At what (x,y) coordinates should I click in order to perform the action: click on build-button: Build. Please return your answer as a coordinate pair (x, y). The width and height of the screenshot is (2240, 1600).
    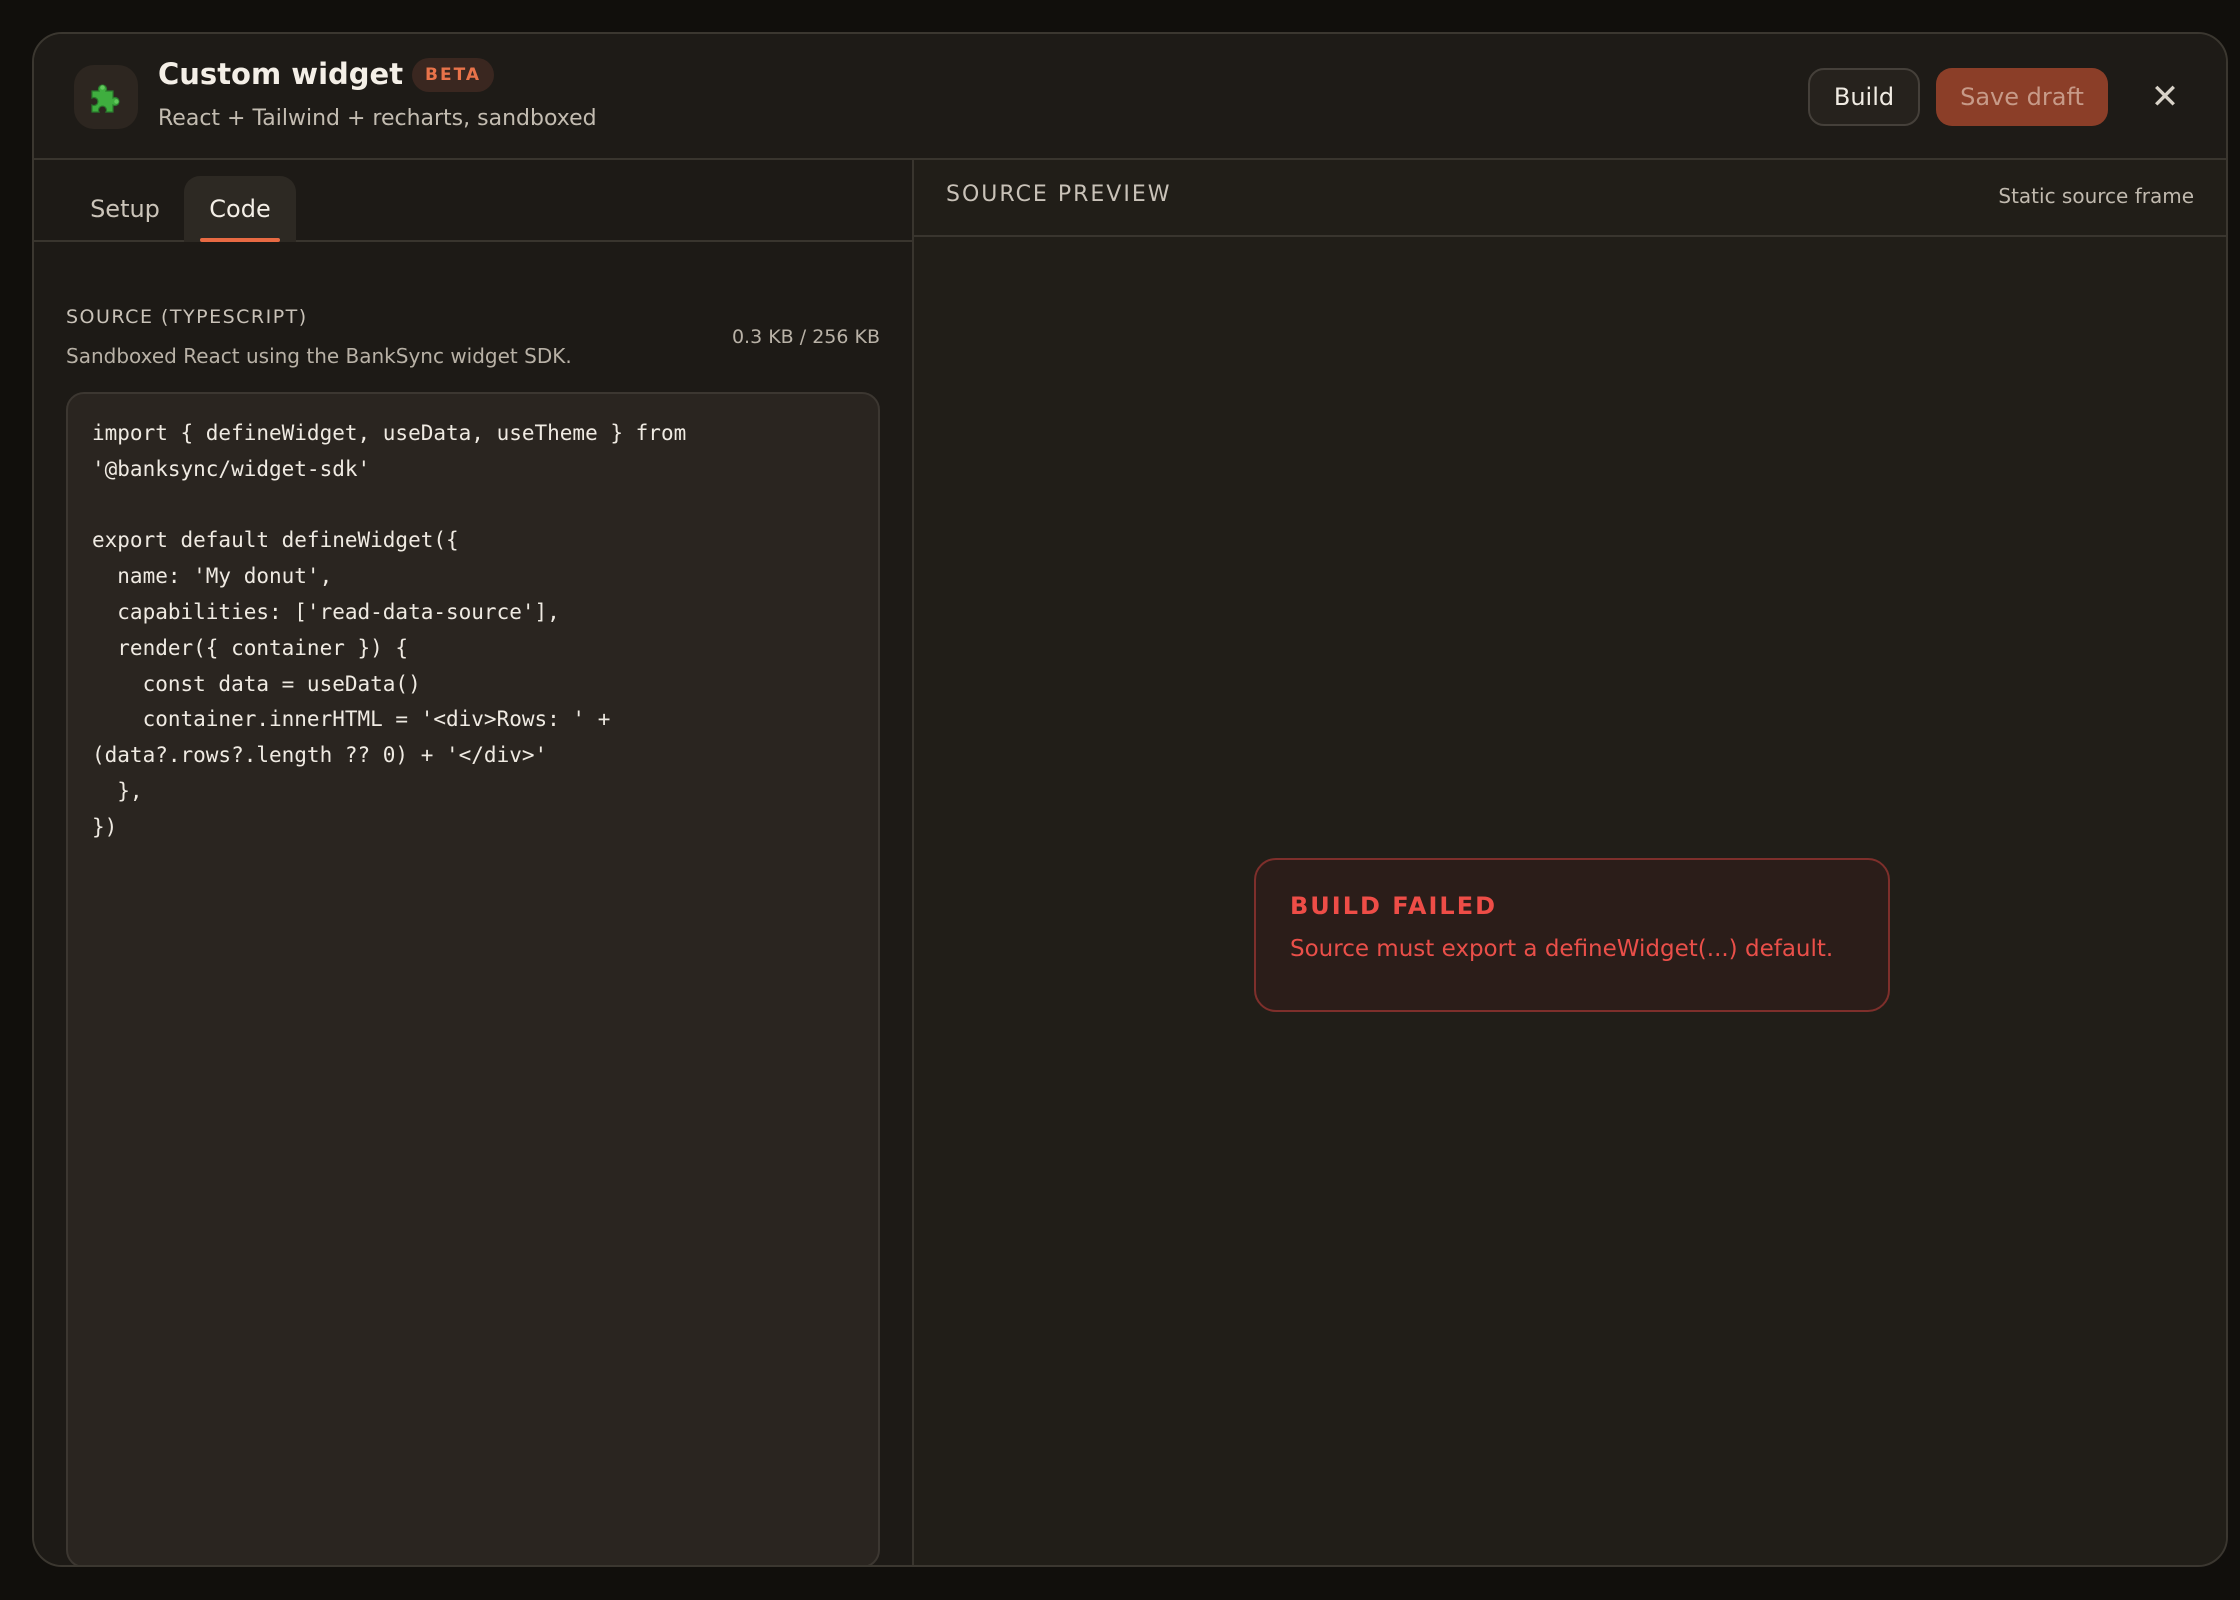
    Looking at the image, I should click on (1864, 97).